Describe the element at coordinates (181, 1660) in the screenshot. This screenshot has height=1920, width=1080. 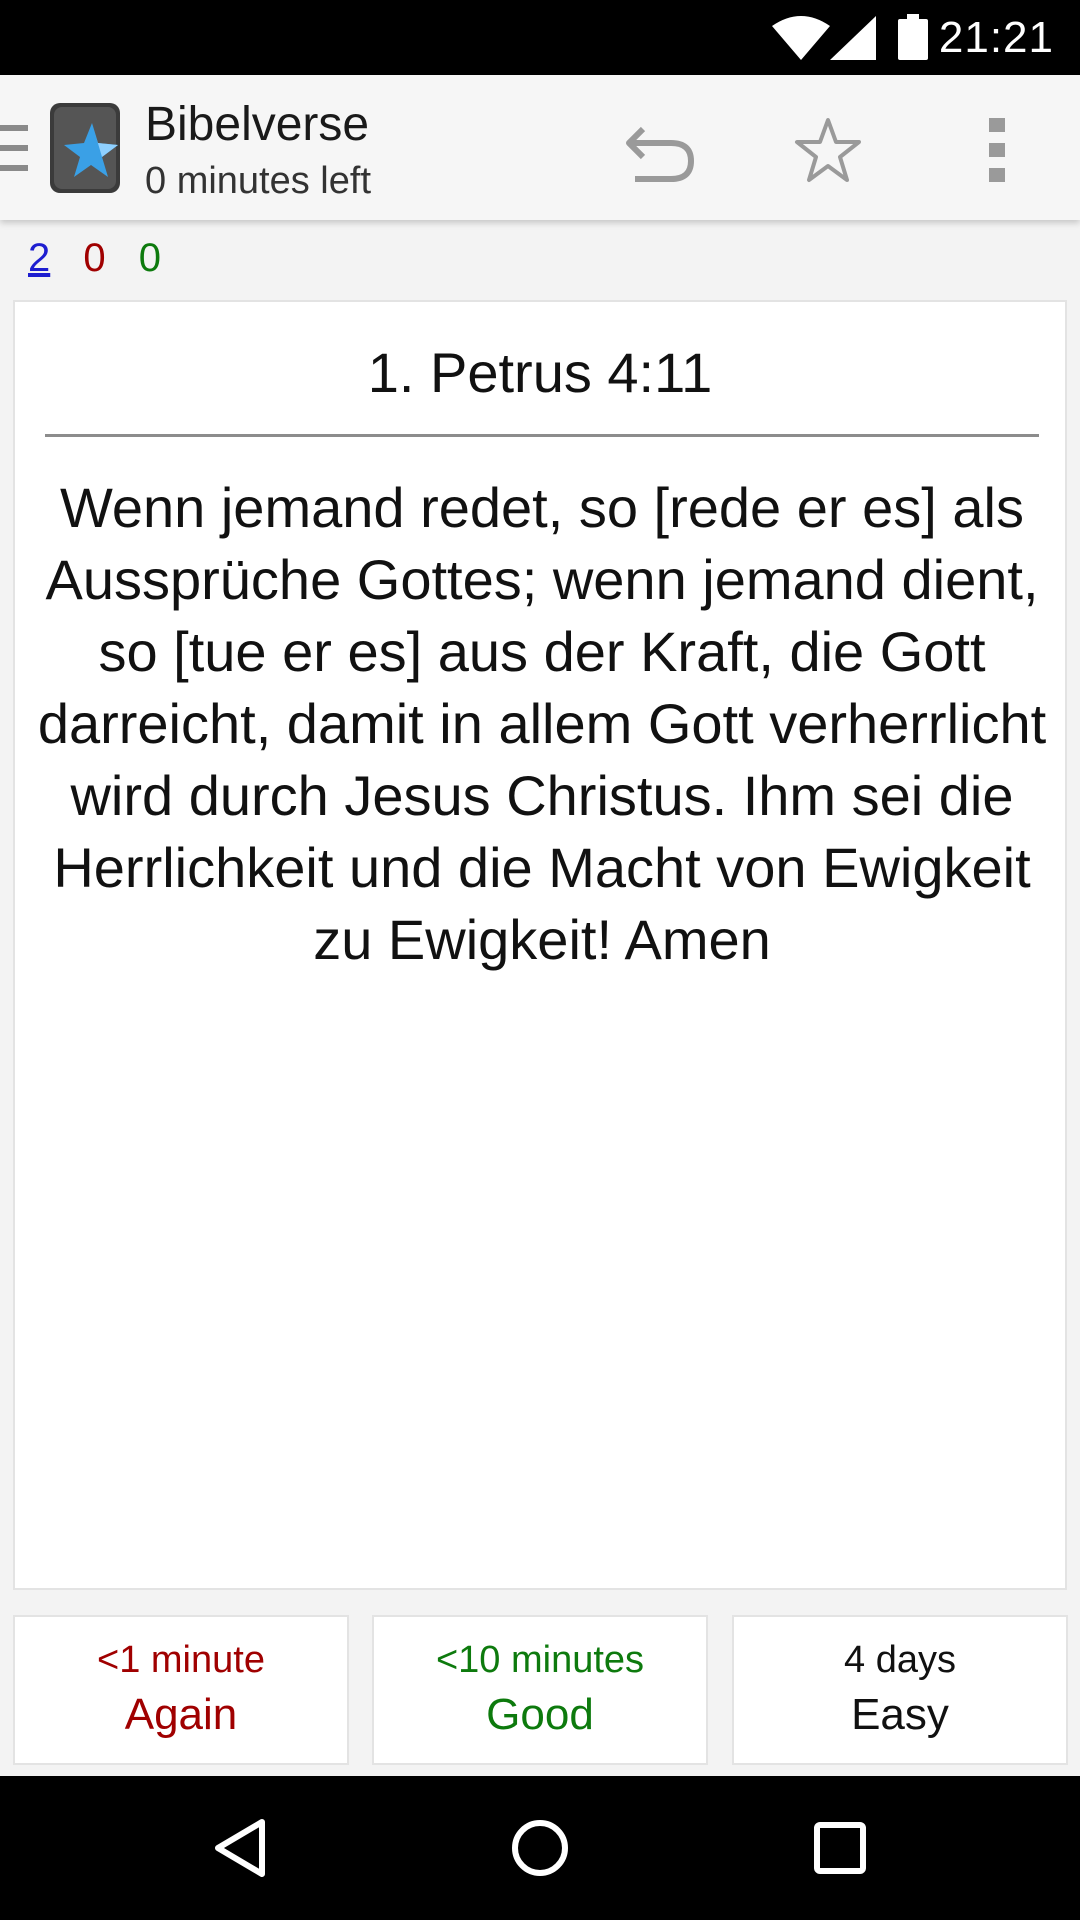
I see `again-interval: <1 minute` at that location.